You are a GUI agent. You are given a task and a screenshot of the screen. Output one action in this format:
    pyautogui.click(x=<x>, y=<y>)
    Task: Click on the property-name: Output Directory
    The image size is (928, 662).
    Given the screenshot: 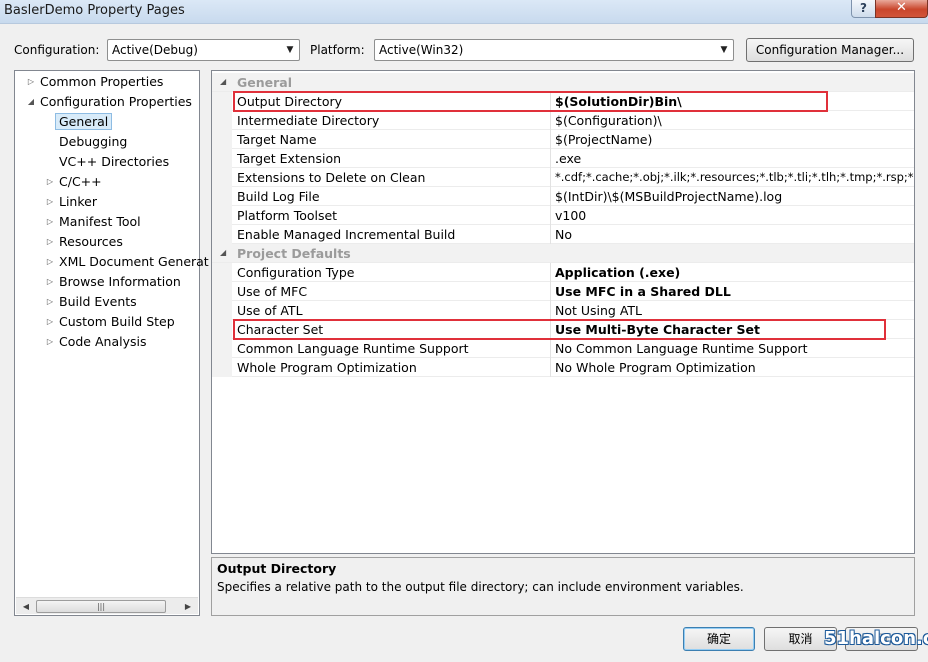 What is the action you would take?
    pyautogui.click(x=290, y=101)
    